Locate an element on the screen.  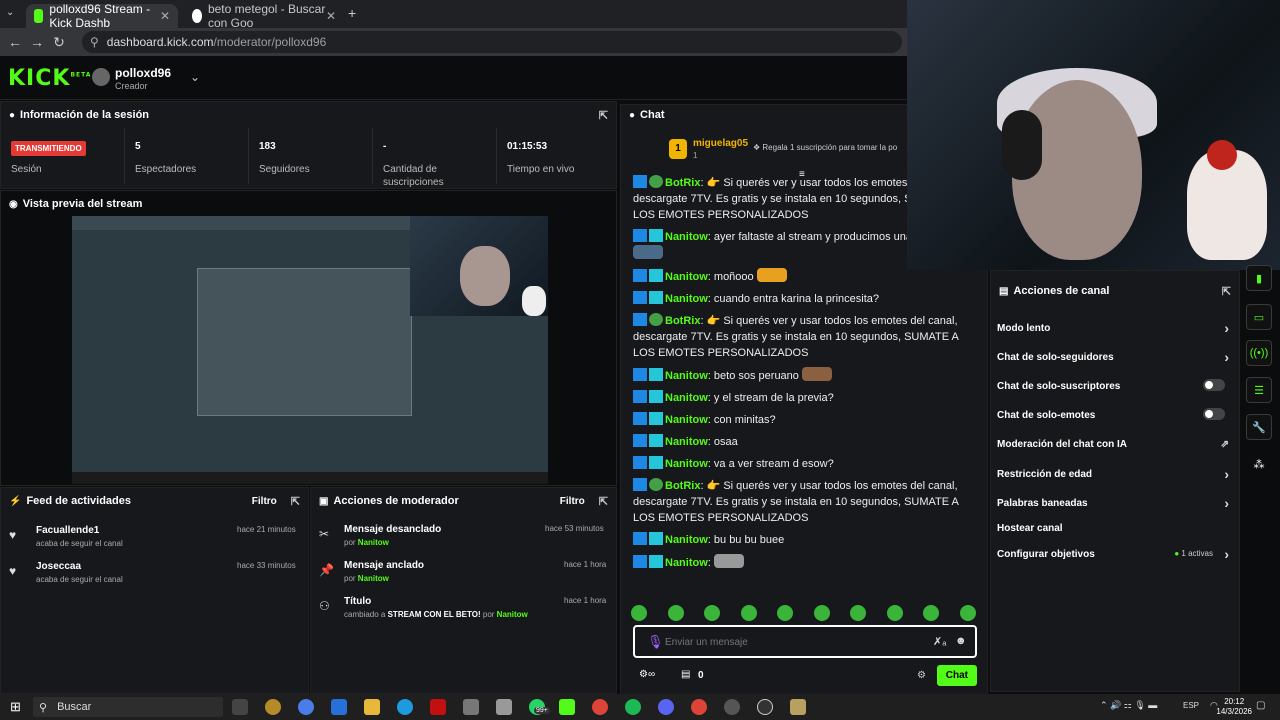
discord-icon is located at coordinates (666, 707).